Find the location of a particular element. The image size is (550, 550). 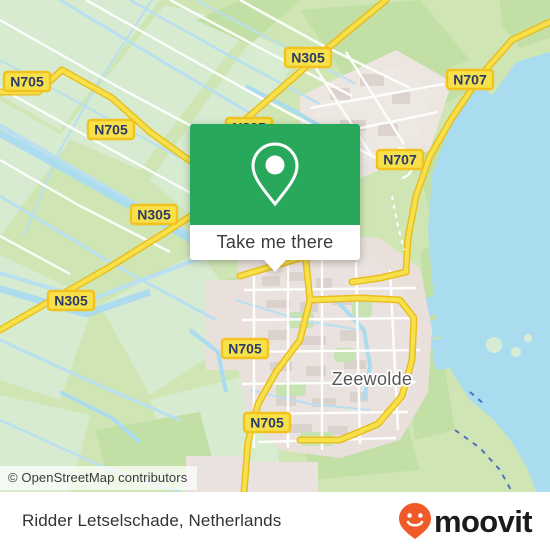

popup-icon-area is located at coordinates (275, 174).